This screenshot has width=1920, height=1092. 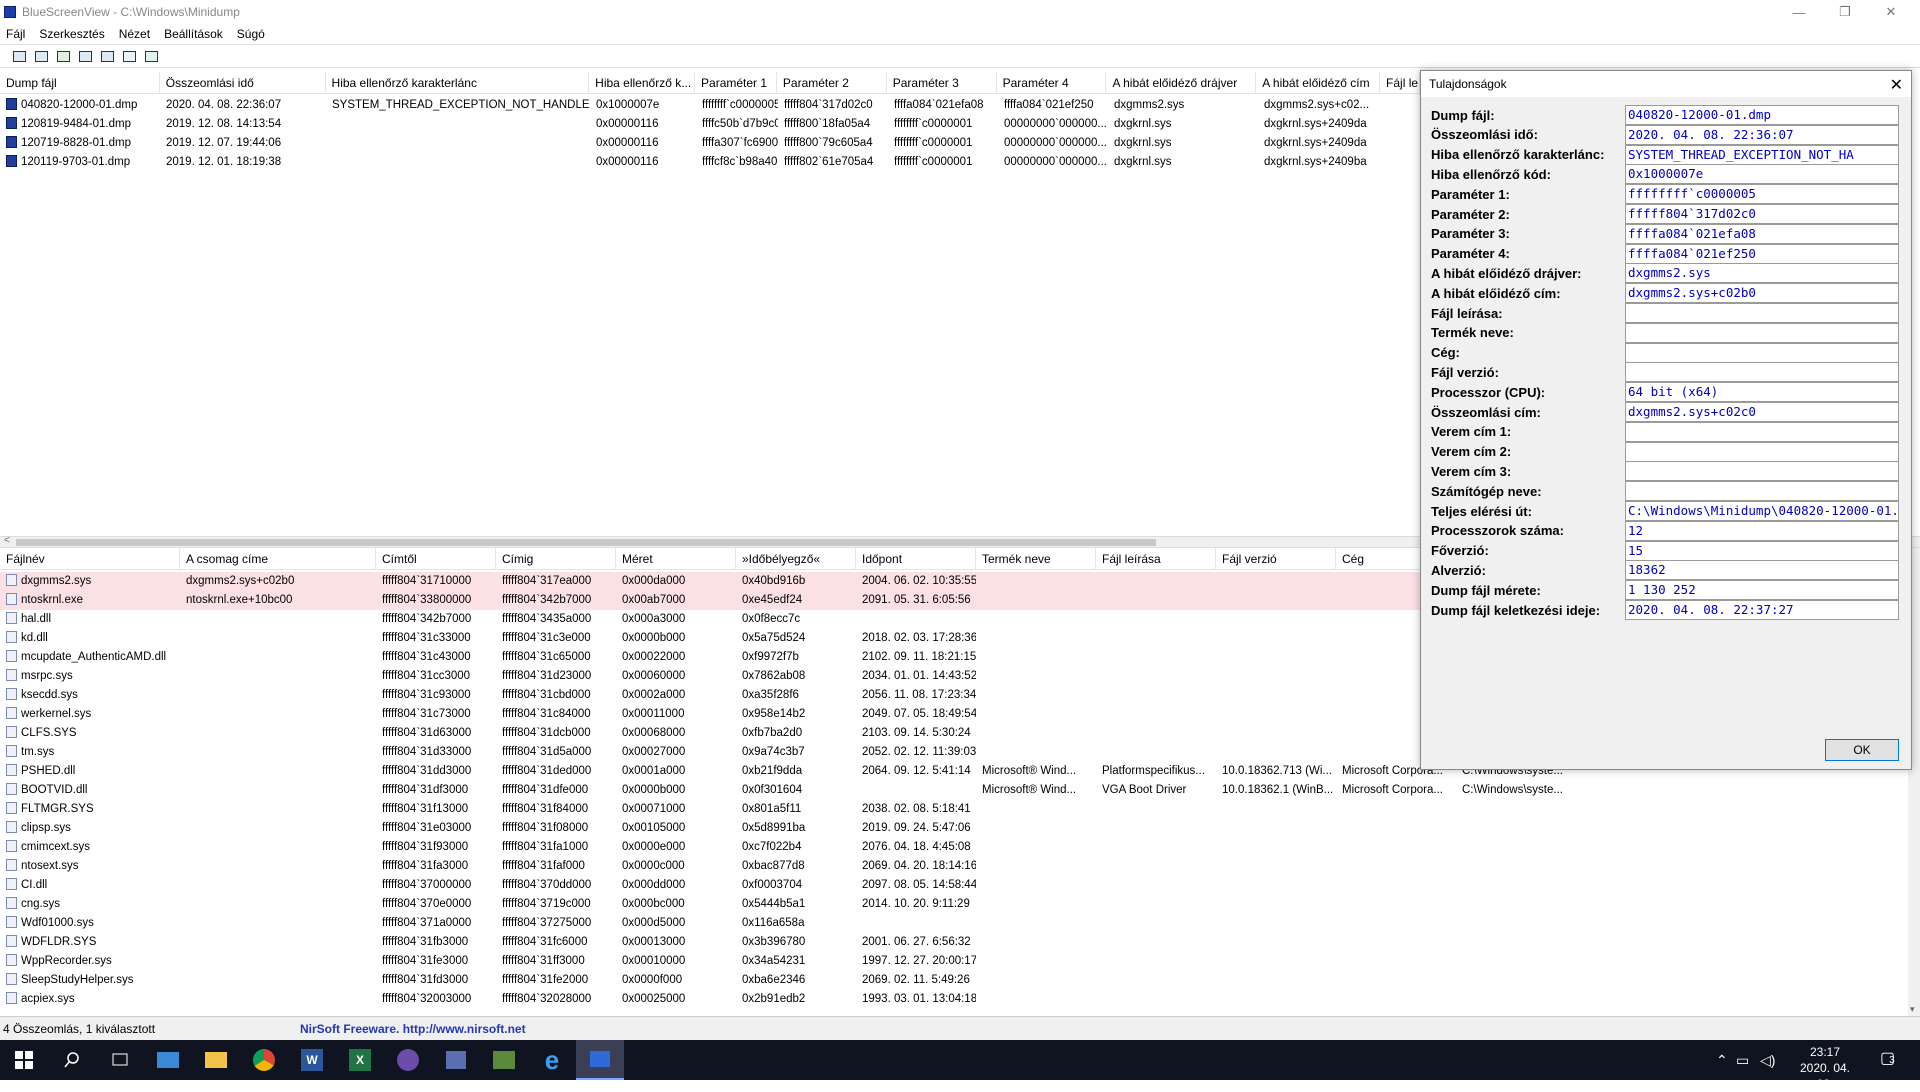 What do you see at coordinates (193, 34) in the screenshot?
I see `menu-options: Beállítások` at bounding box center [193, 34].